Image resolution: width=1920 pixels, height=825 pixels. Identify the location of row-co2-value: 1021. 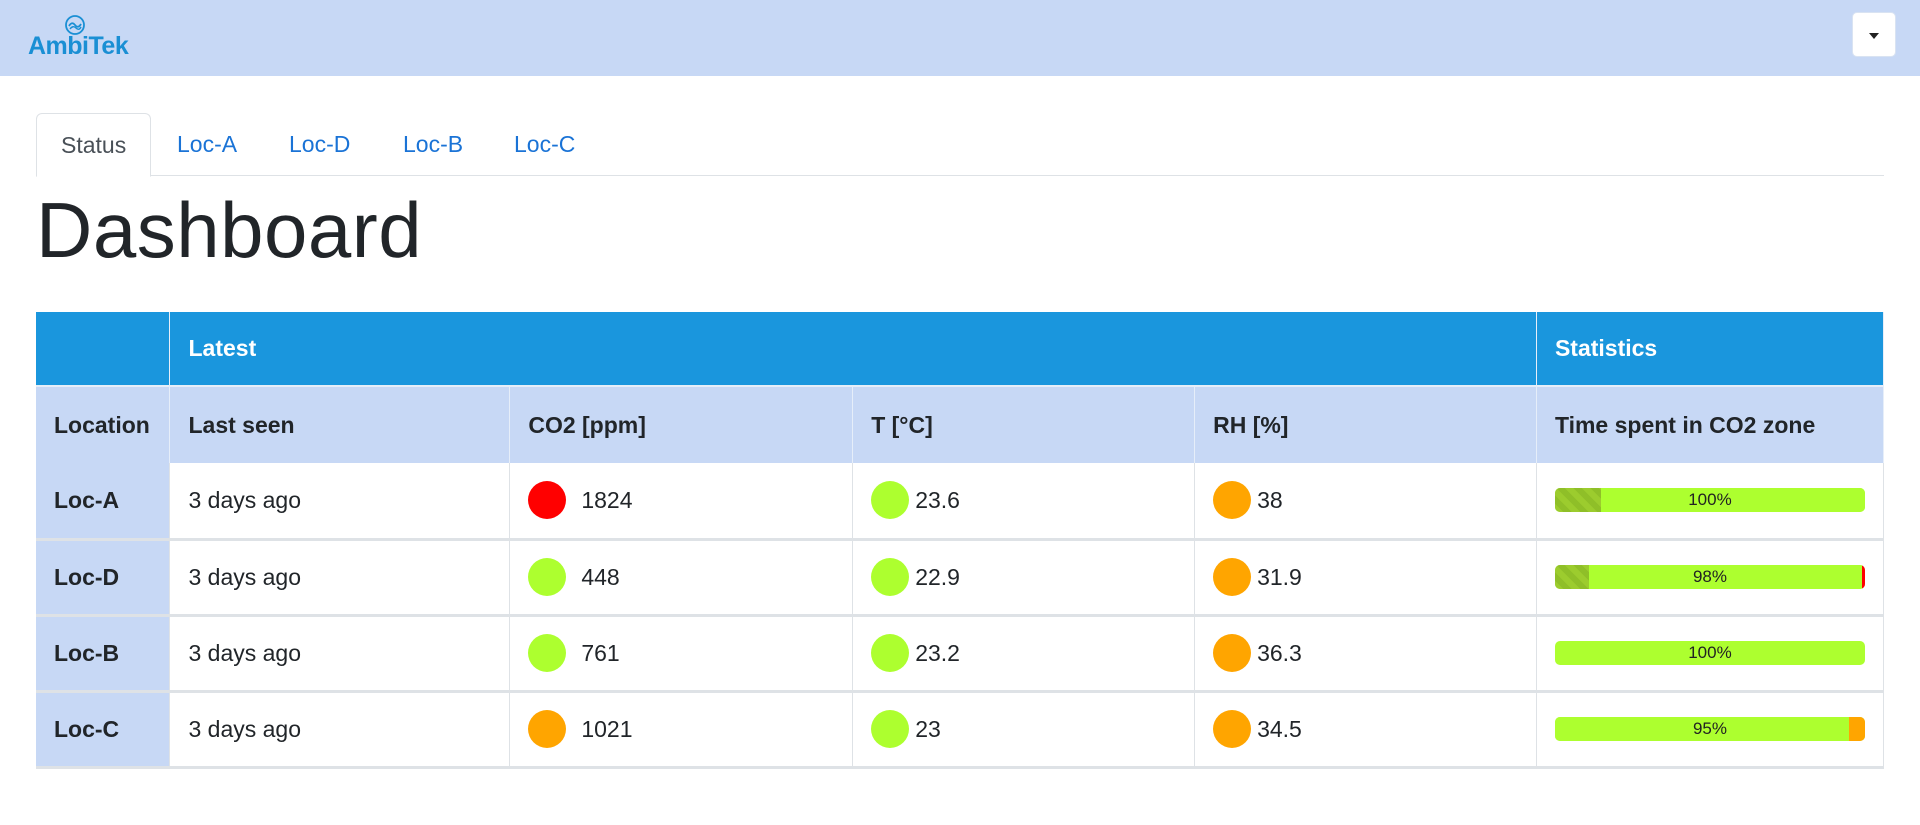
(607, 728).